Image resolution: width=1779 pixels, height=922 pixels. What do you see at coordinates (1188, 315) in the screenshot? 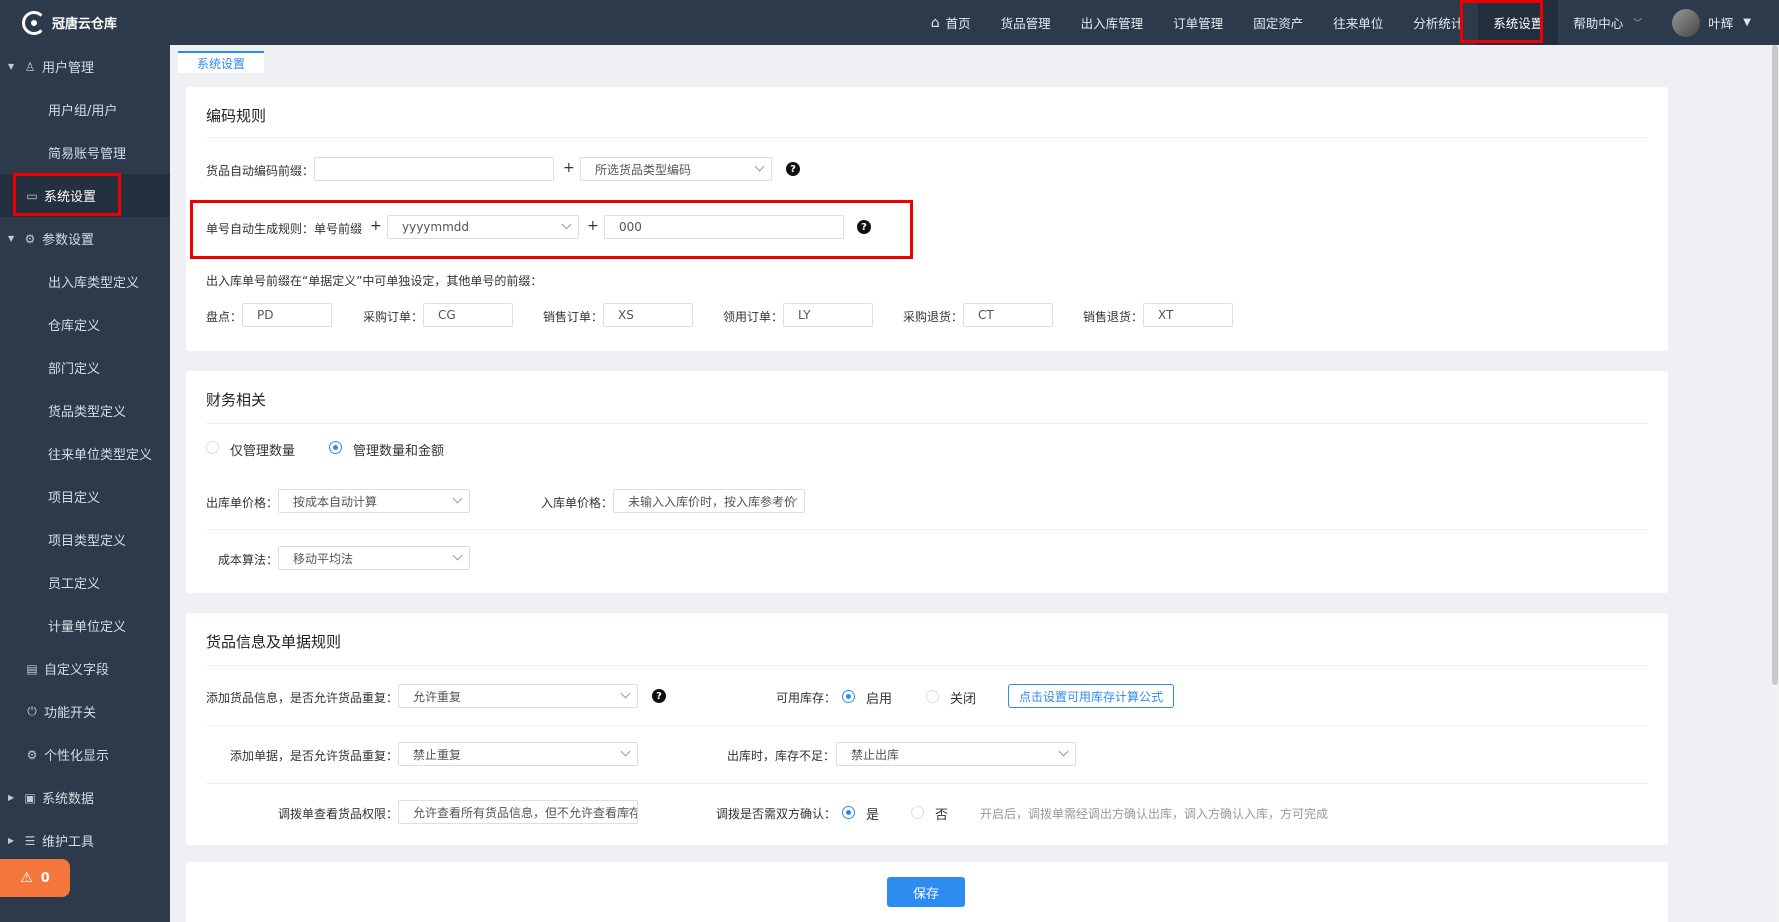
I see `prefix-input-xt: XT` at bounding box center [1188, 315].